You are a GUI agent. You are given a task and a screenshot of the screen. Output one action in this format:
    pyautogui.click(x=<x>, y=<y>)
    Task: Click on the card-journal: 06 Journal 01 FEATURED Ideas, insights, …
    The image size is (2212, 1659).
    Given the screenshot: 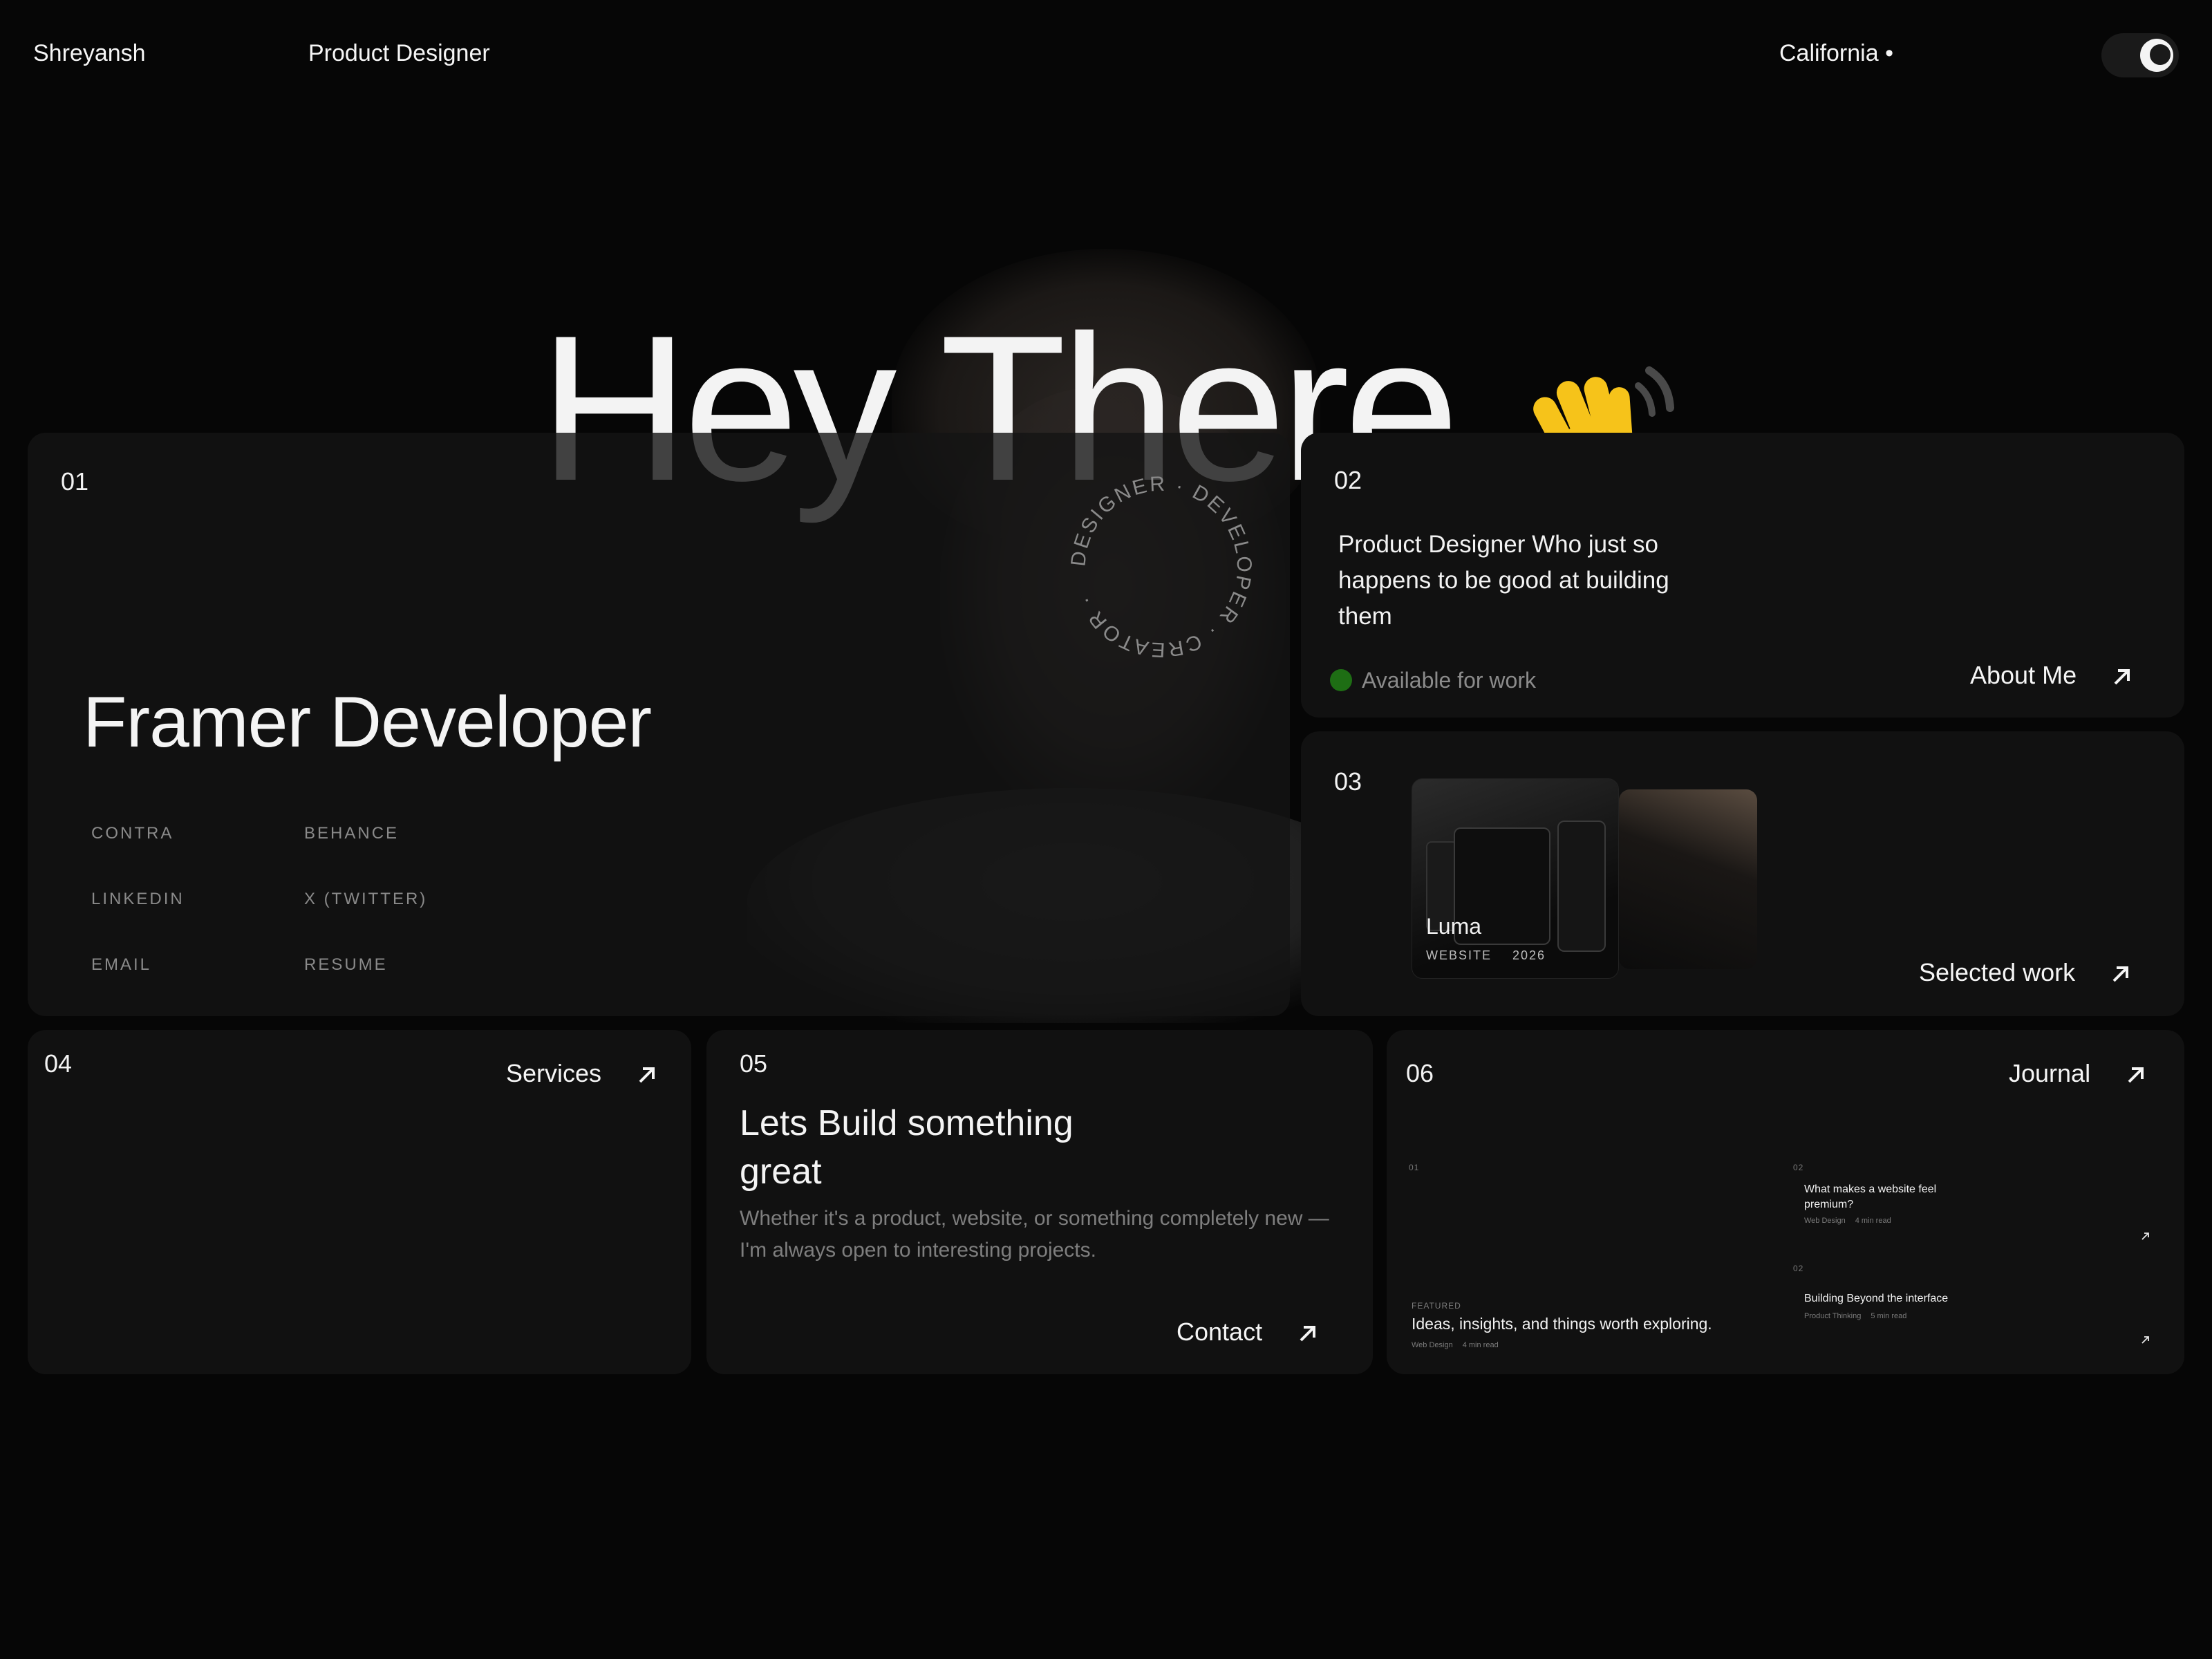 What is the action you would take?
    pyautogui.click(x=1785, y=1202)
    